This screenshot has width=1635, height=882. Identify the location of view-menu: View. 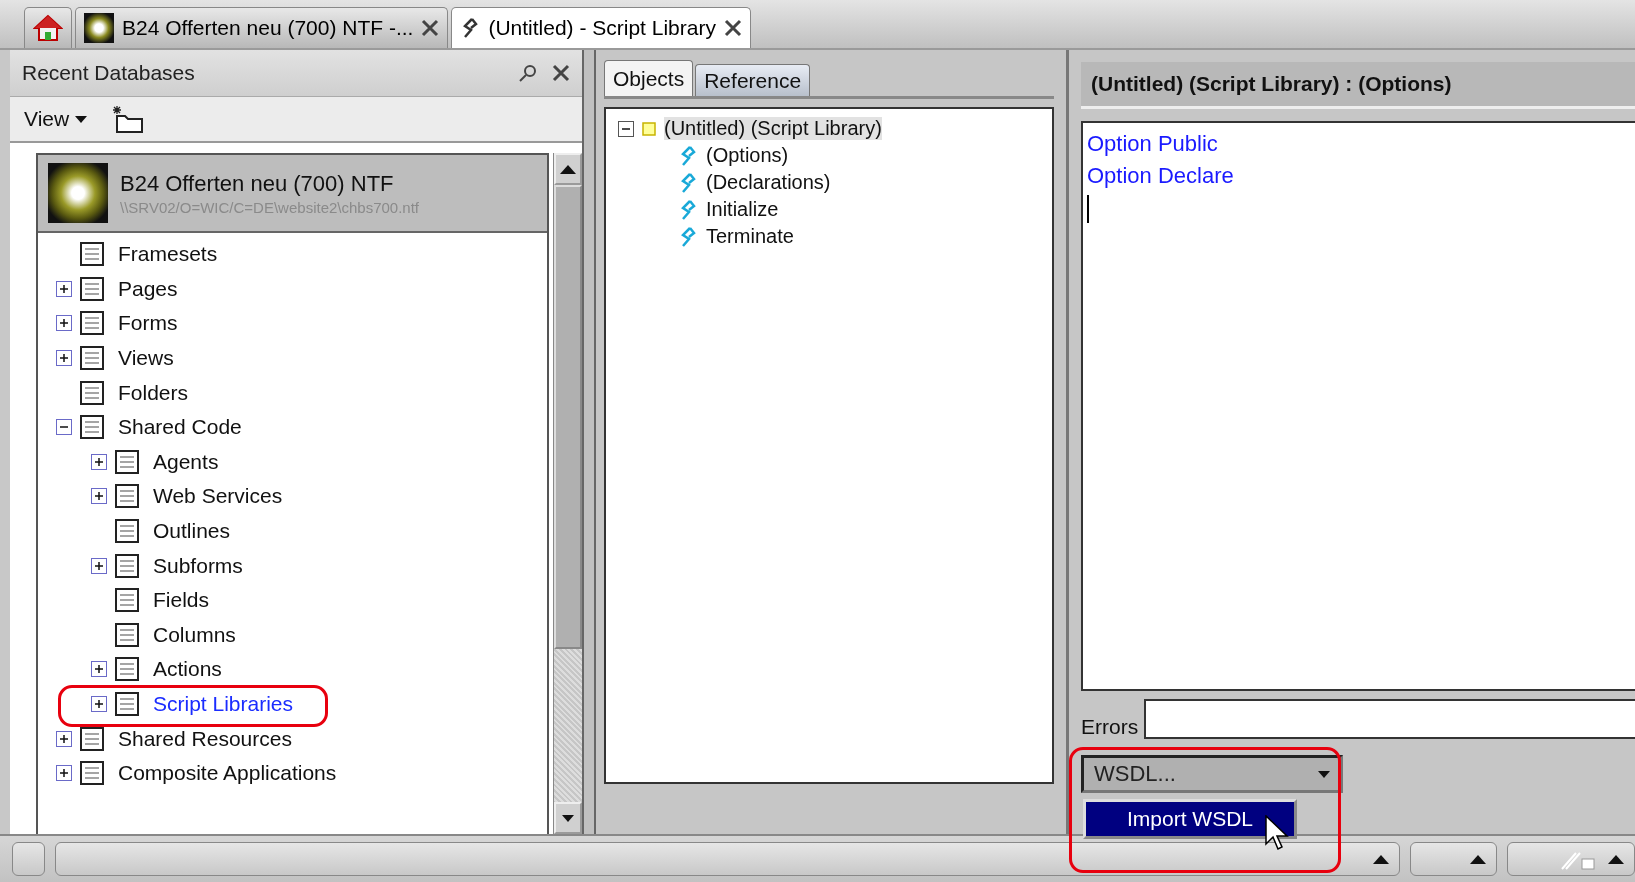
(56, 119).